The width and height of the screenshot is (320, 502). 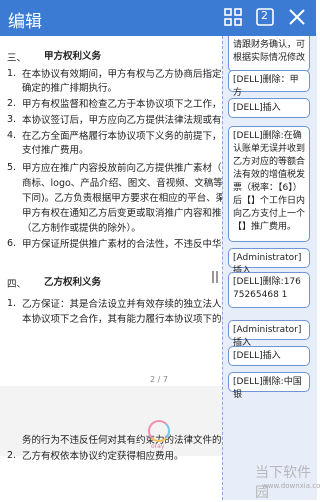 I want to click on doc-line: 确定的推广排期执行。, so click(x=70, y=88).